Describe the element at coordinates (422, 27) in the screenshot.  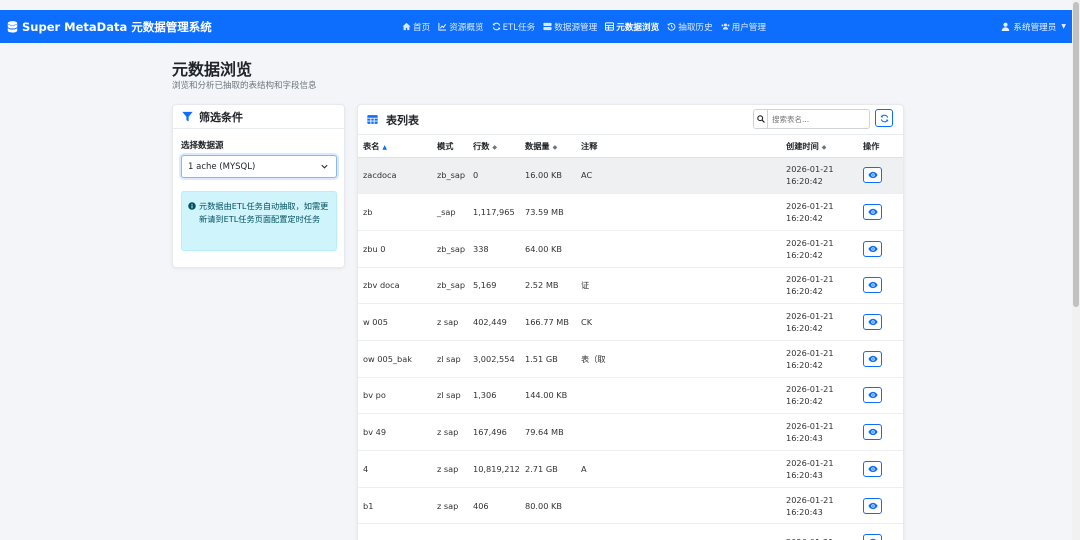
I see `nav-label: 首页` at that location.